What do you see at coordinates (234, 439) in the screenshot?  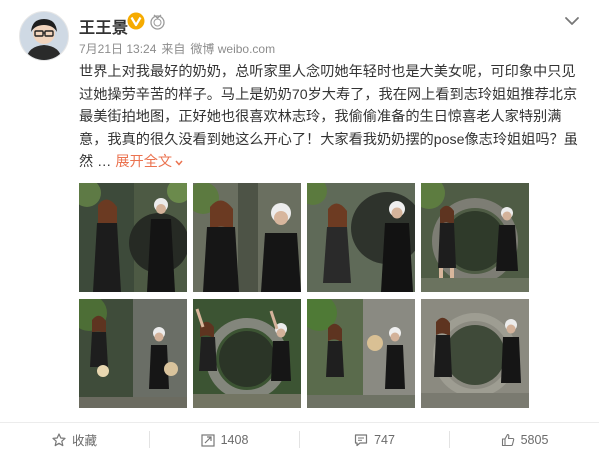 I see `repost-count: 1408` at bounding box center [234, 439].